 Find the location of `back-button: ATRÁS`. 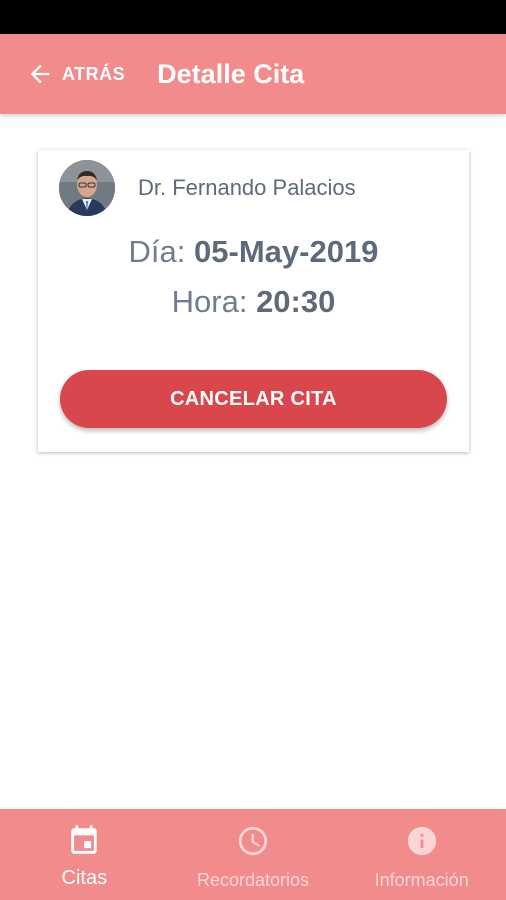

back-button: ATRÁS is located at coordinates (75, 74).